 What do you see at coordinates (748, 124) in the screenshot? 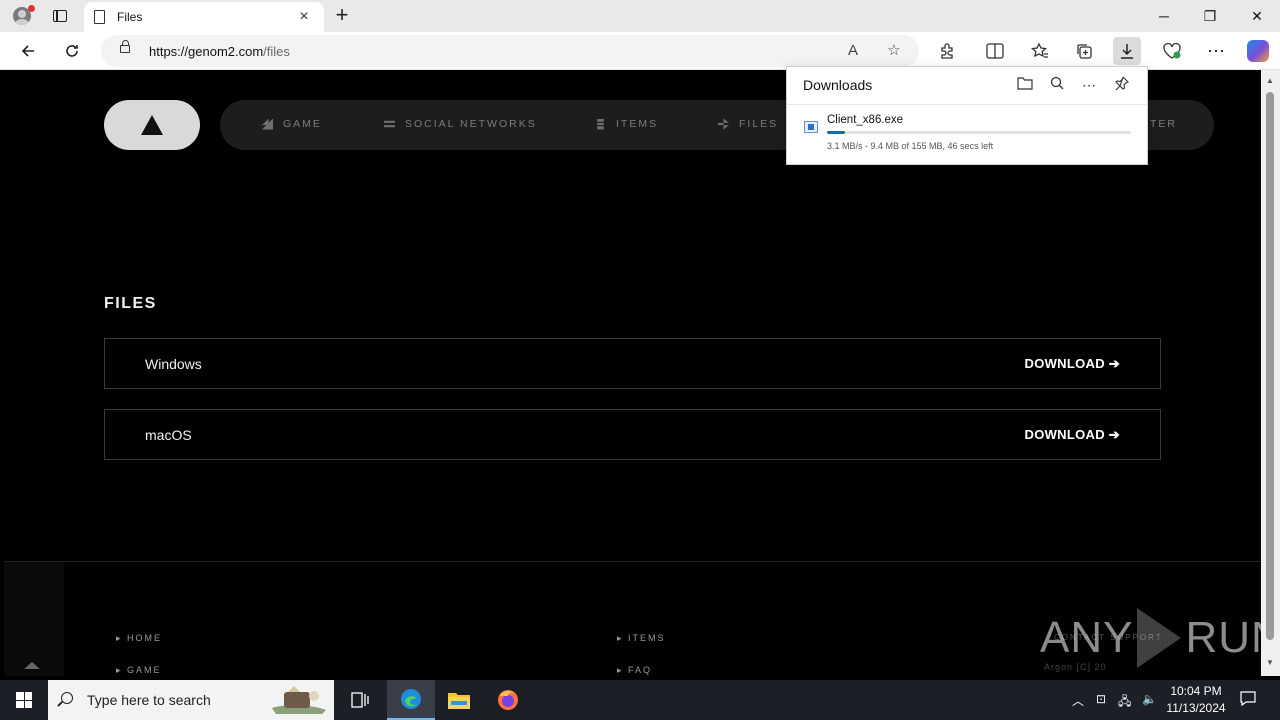
I see `nav-files: FILES` at bounding box center [748, 124].